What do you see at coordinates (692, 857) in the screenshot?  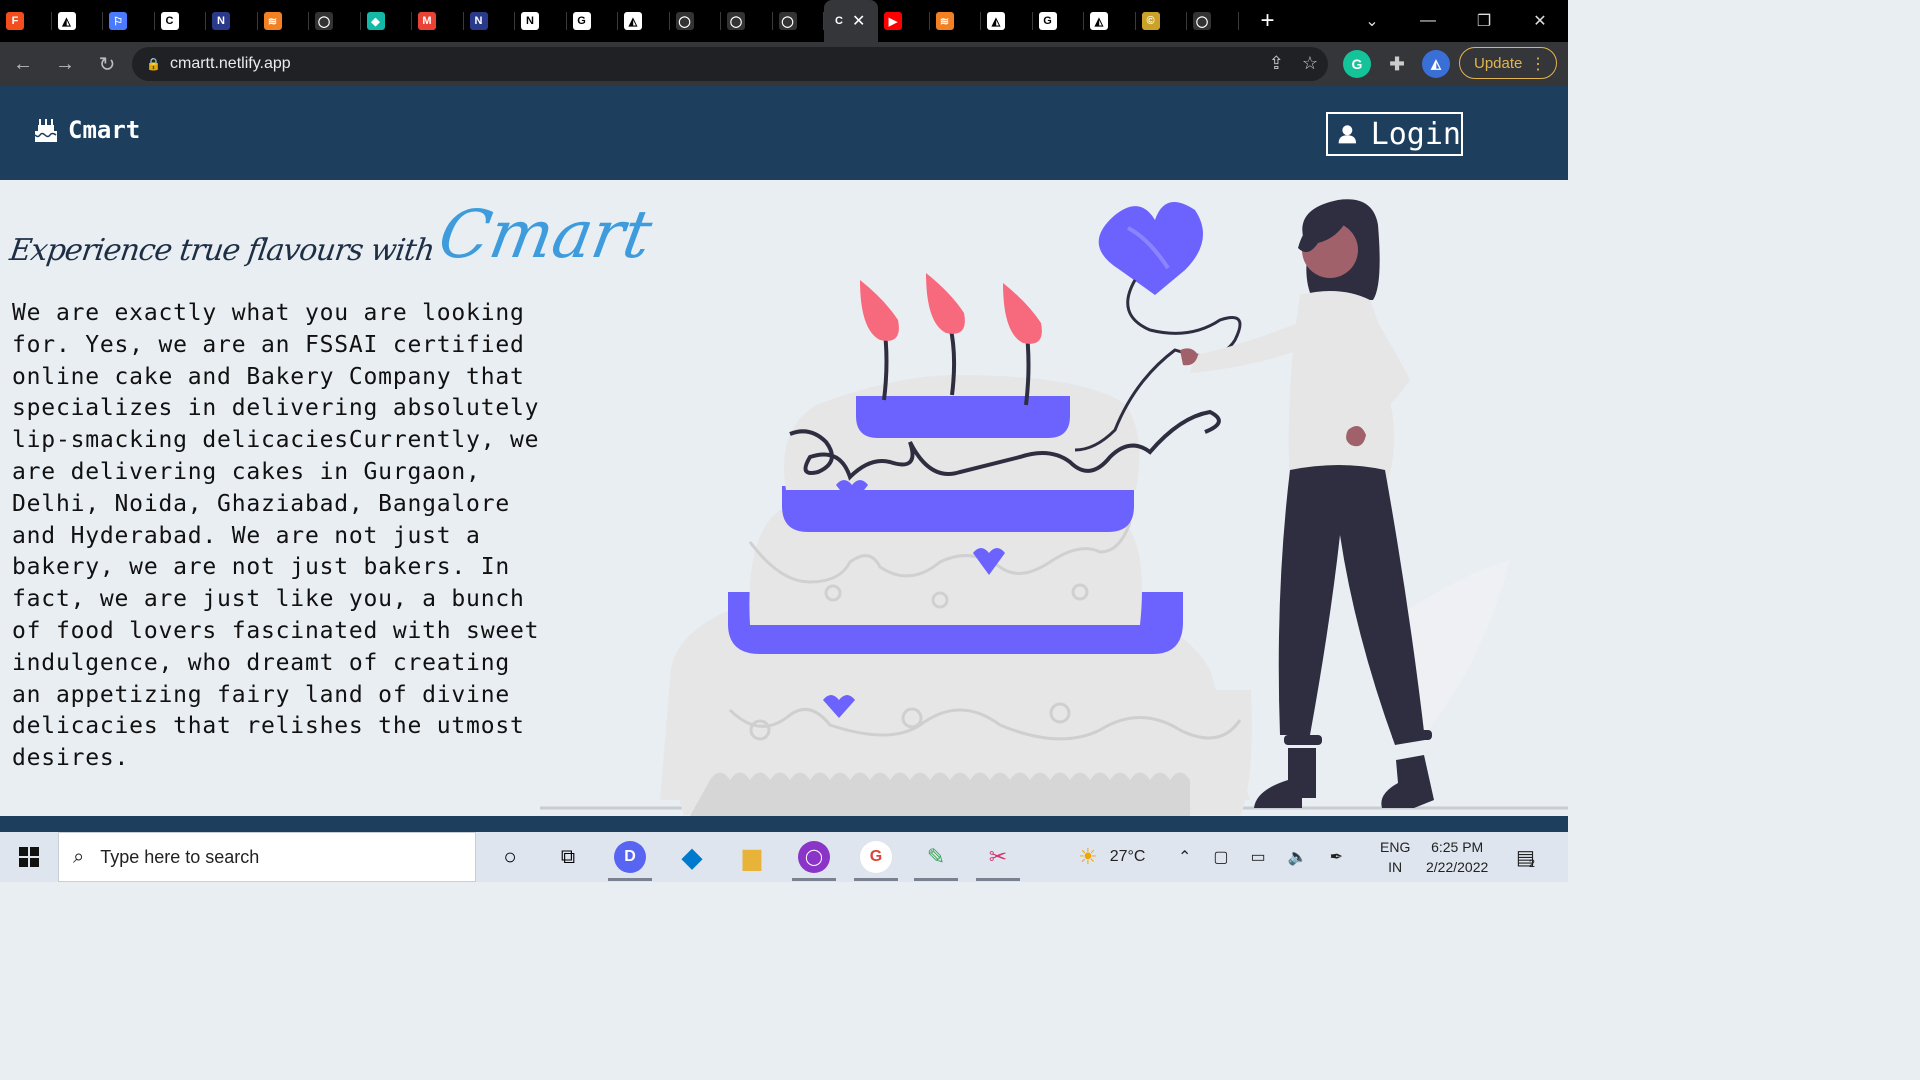 I see `vscode-icon: ◆` at bounding box center [692, 857].